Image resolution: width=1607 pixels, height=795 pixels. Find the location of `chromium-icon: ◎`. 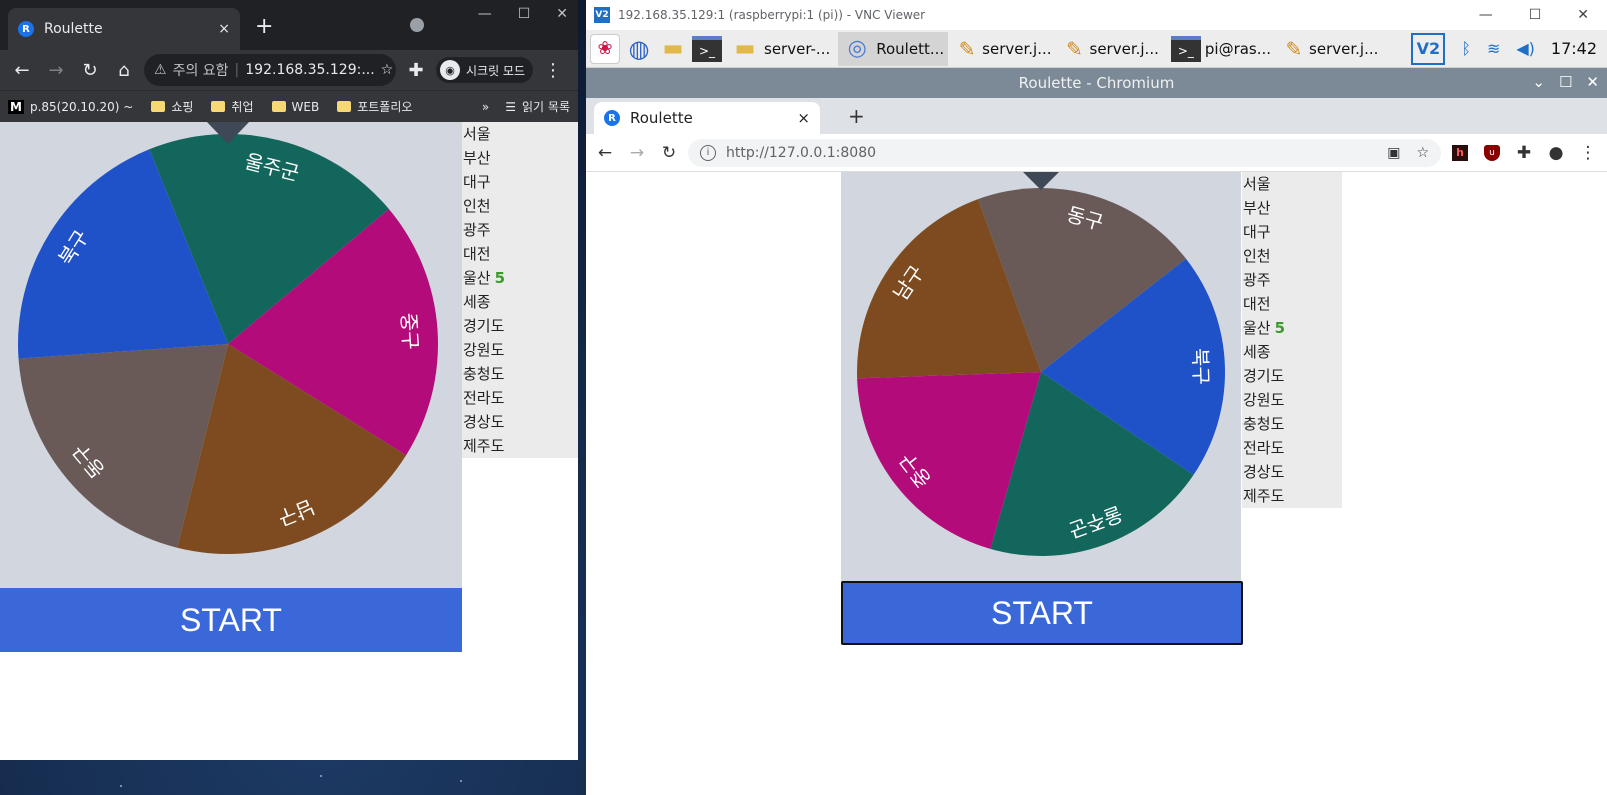

chromium-icon: ◎ is located at coordinates (857, 48).